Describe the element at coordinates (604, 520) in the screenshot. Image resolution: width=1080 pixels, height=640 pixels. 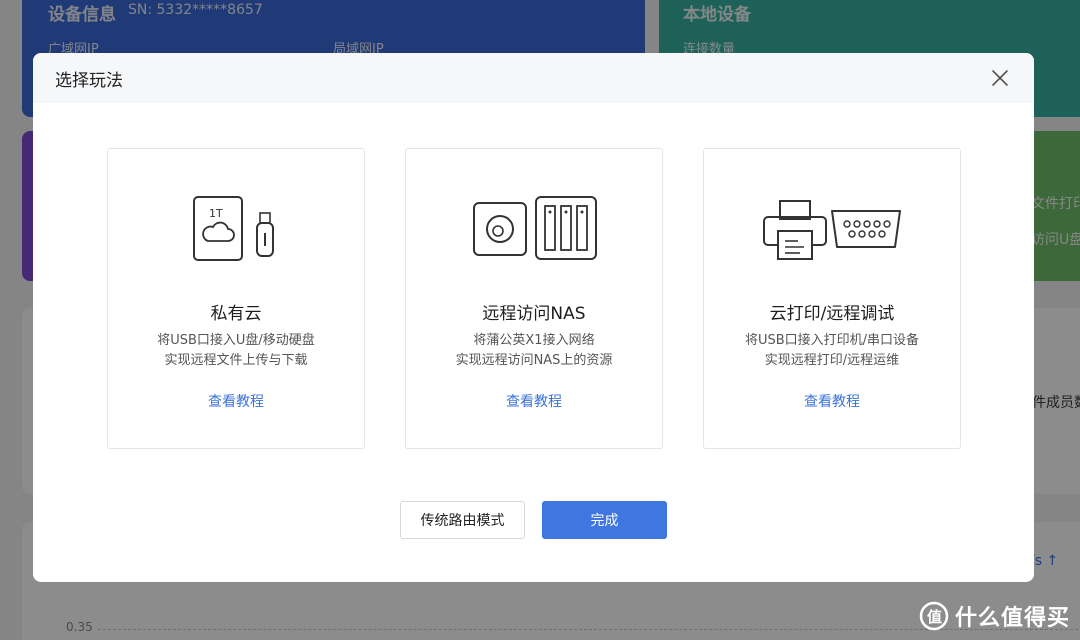
I see `done-button: 完成` at that location.